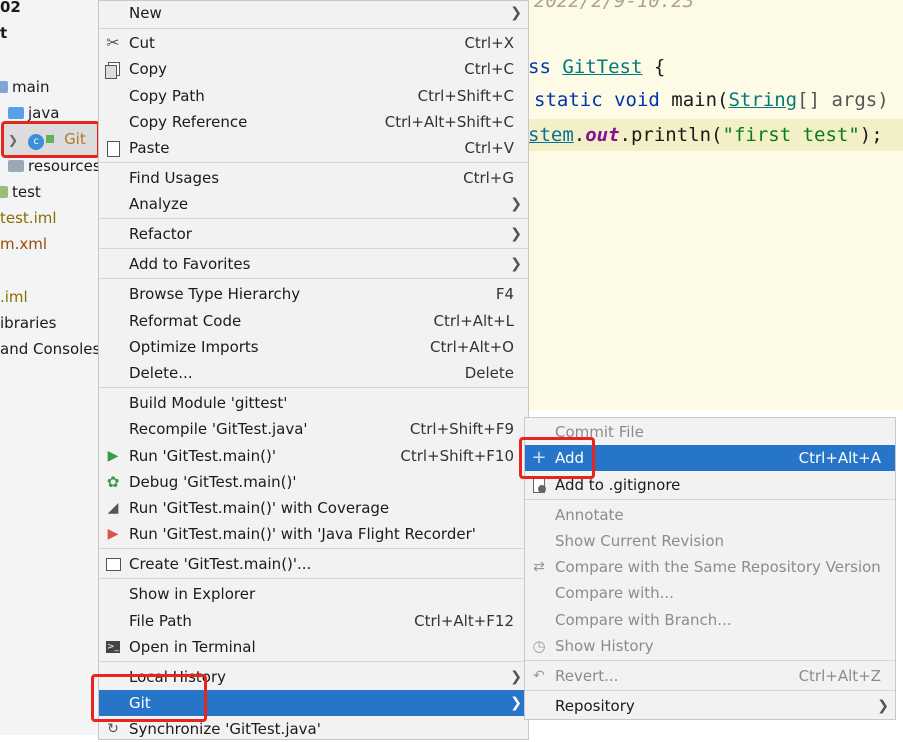 This screenshot has height=742, width=903. What do you see at coordinates (313, 429) in the screenshot?
I see `menu-item-recompile: Recompile 'GitTest.java' Ctrl+Shift+F9` at bounding box center [313, 429].